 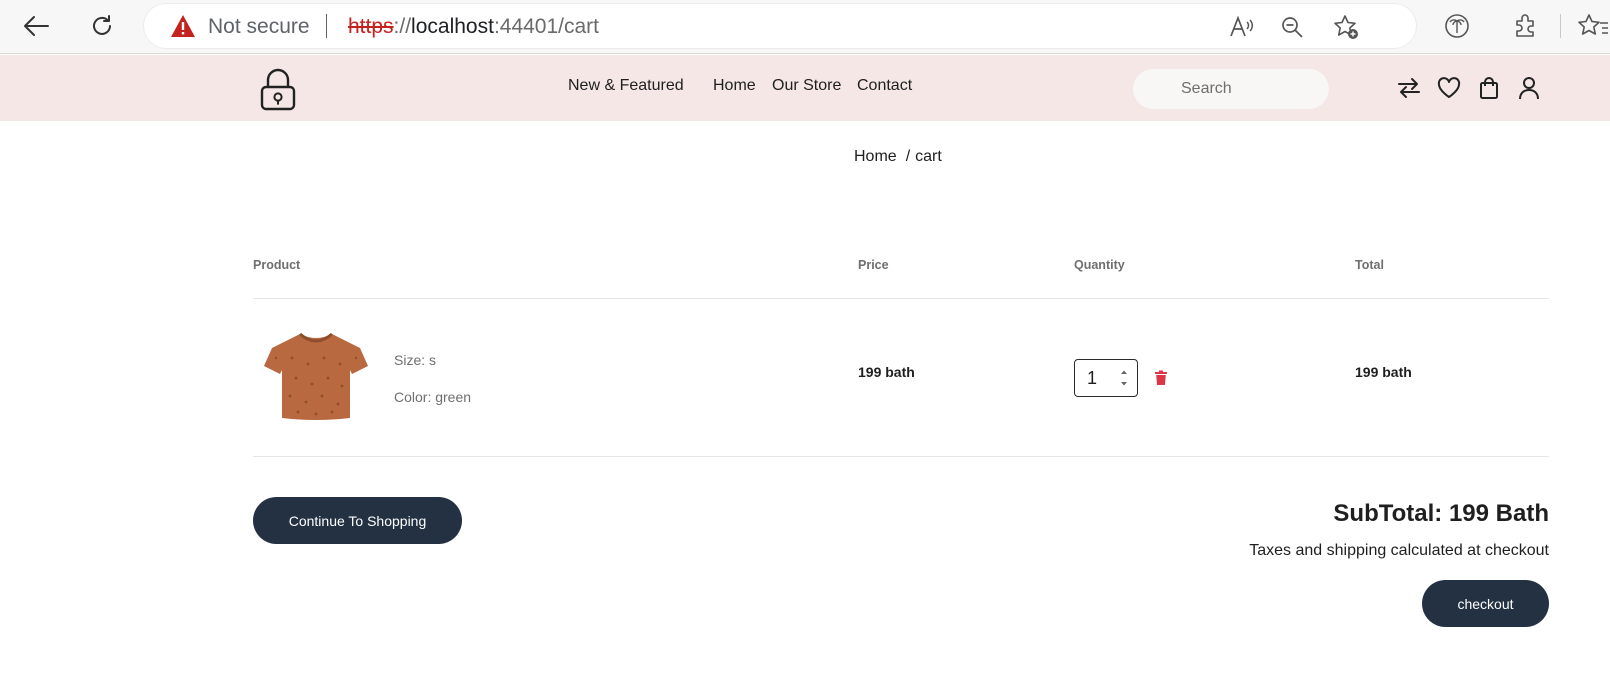 What do you see at coordinates (873, 265) in the screenshot?
I see `column-header-price: Price` at bounding box center [873, 265].